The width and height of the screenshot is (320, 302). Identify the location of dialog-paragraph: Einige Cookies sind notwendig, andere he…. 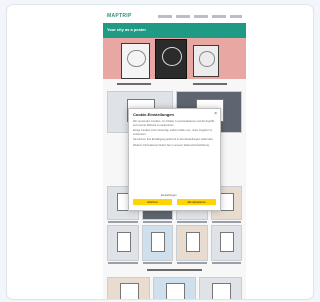
(173, 132).